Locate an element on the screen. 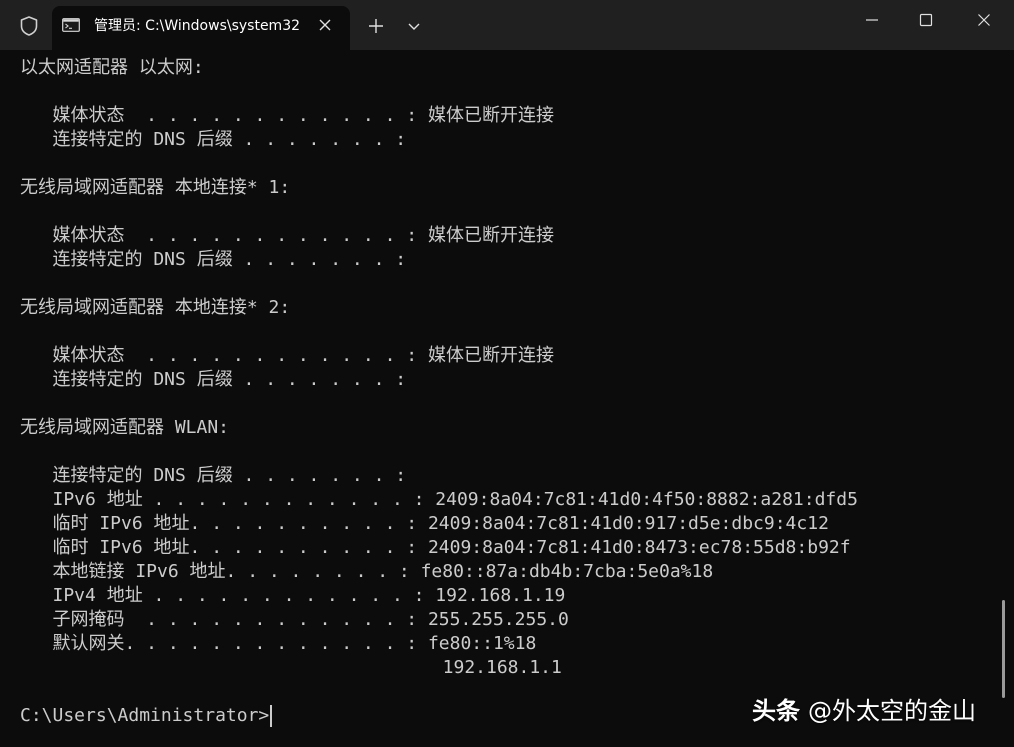  title-bar: 管理员: C:\Windows\system32\cmd.exe is located at coordinates (507, 25).